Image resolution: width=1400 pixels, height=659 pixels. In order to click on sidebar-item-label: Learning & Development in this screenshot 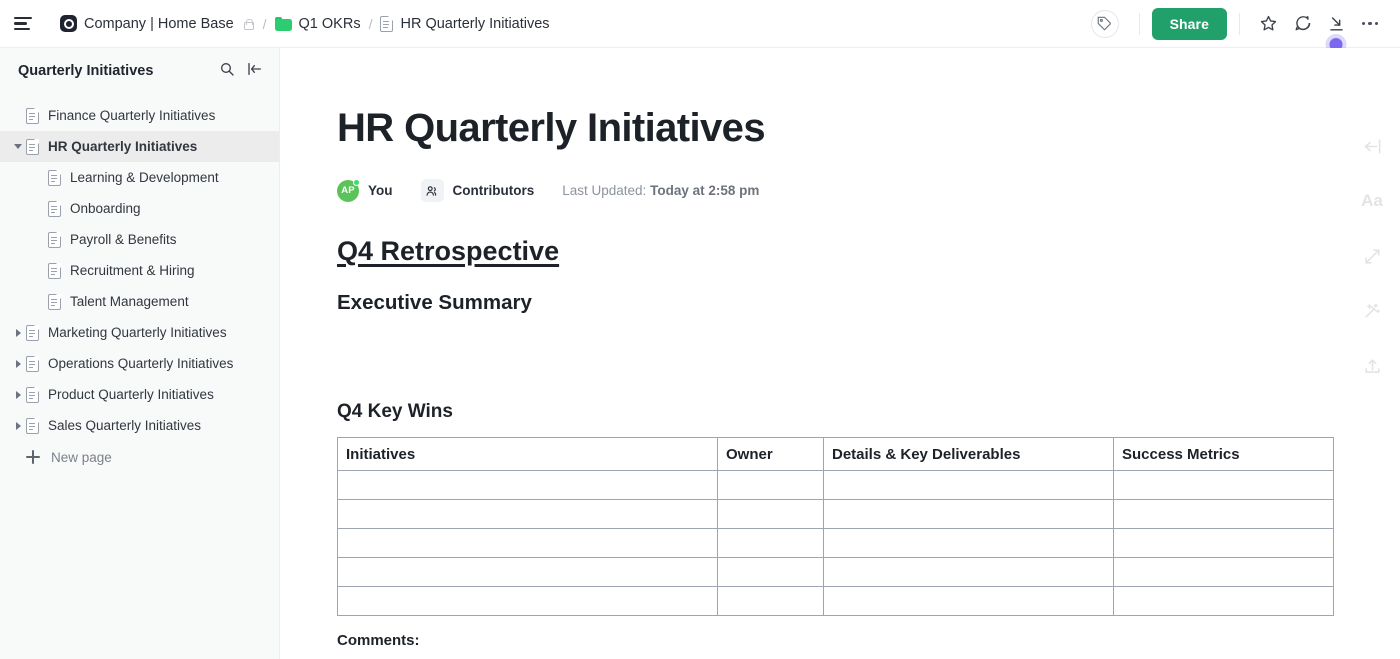, I will do `click(144, 177)`.